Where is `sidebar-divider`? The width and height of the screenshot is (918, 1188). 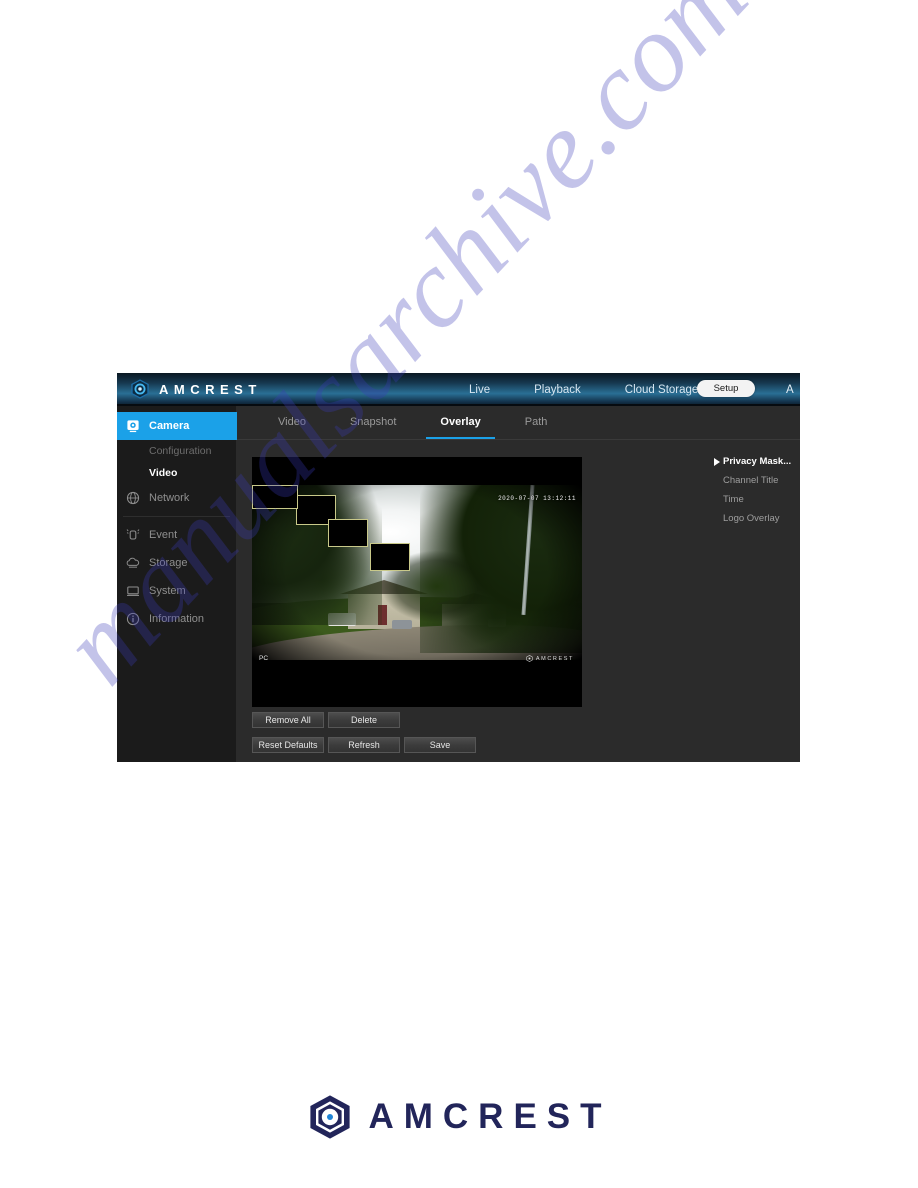
sidebar-divider is located at coordinates (176, 516).